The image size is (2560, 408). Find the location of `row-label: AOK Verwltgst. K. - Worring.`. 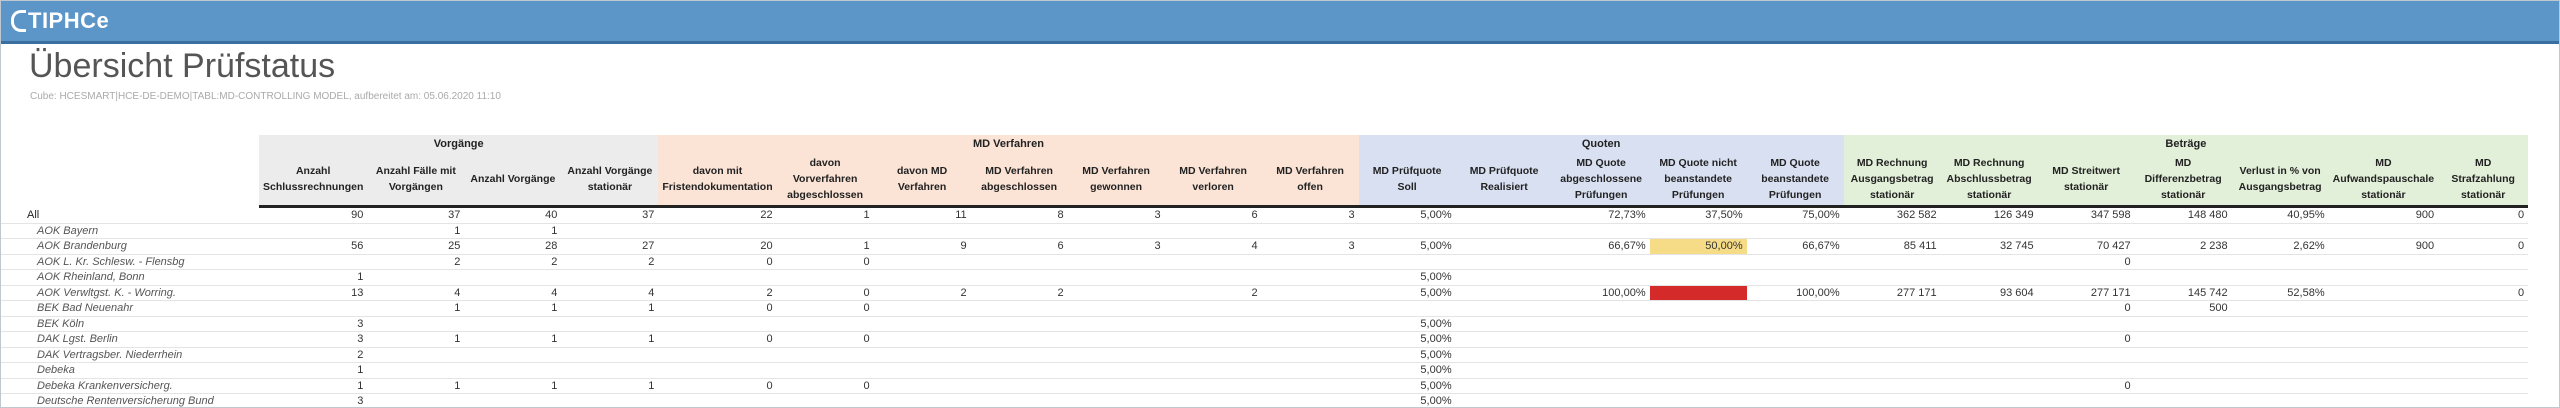

row-label: AOK Verwltgst. K. - Worring. is located at coordinates (130, 293).